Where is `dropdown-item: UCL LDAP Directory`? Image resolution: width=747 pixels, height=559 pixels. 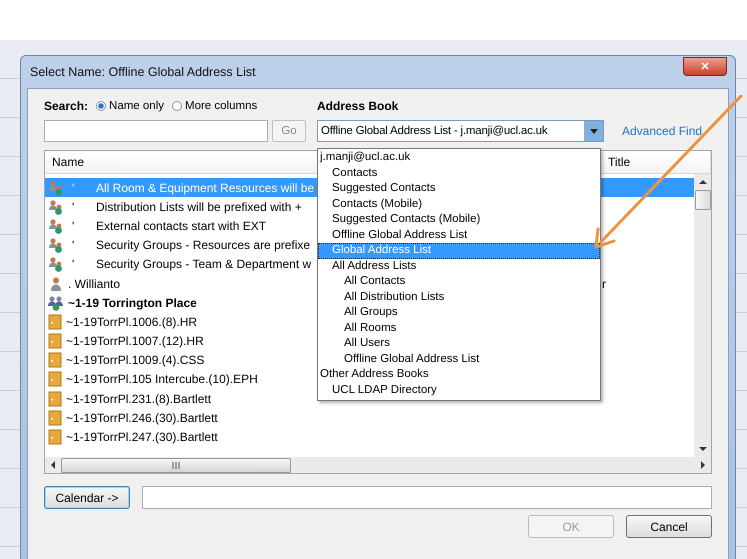
dropdown-item: UCL LDAP Directory is located at coordinates (459, 390).